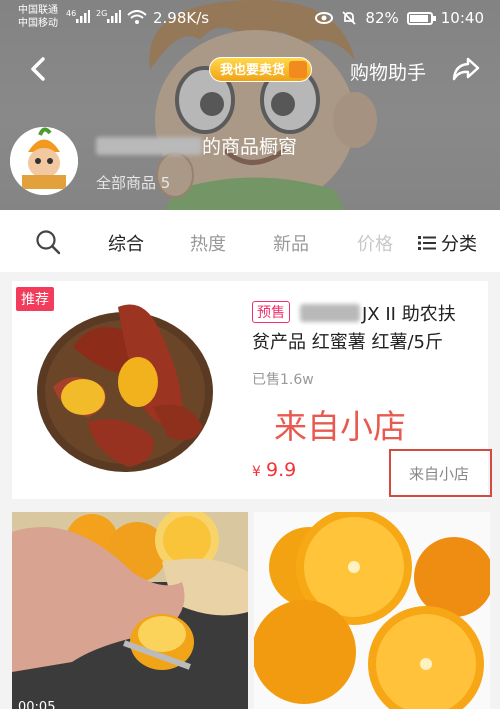  Describe the element at coordinates (39, 69) in the screenshot. I see `back-arrow-icon` at that location.